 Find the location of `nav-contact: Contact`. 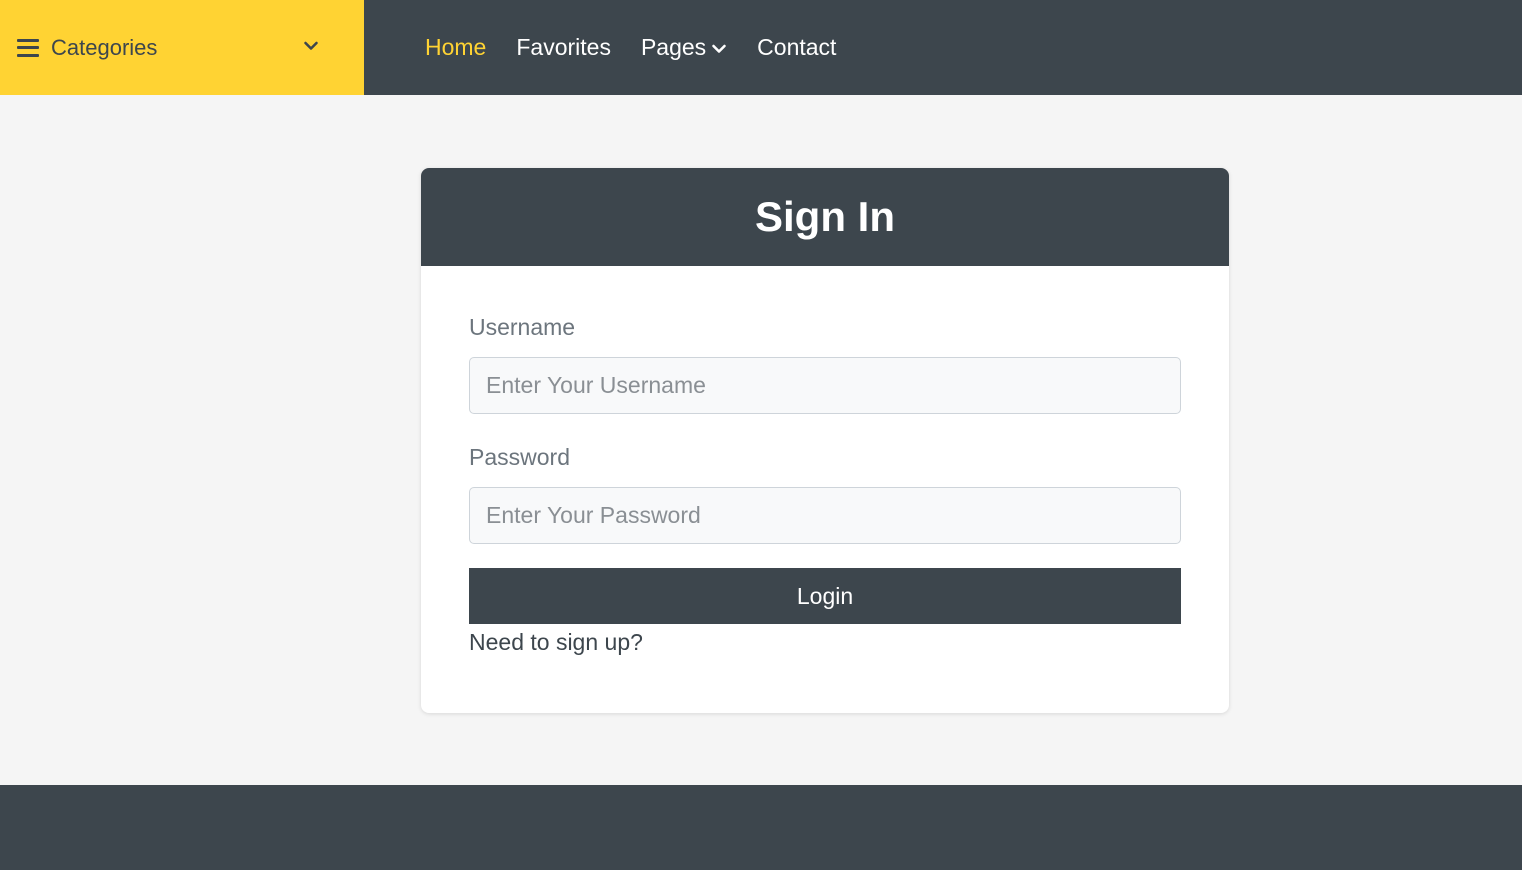

nav-contact: Contact is located at coordinates (796, 47).